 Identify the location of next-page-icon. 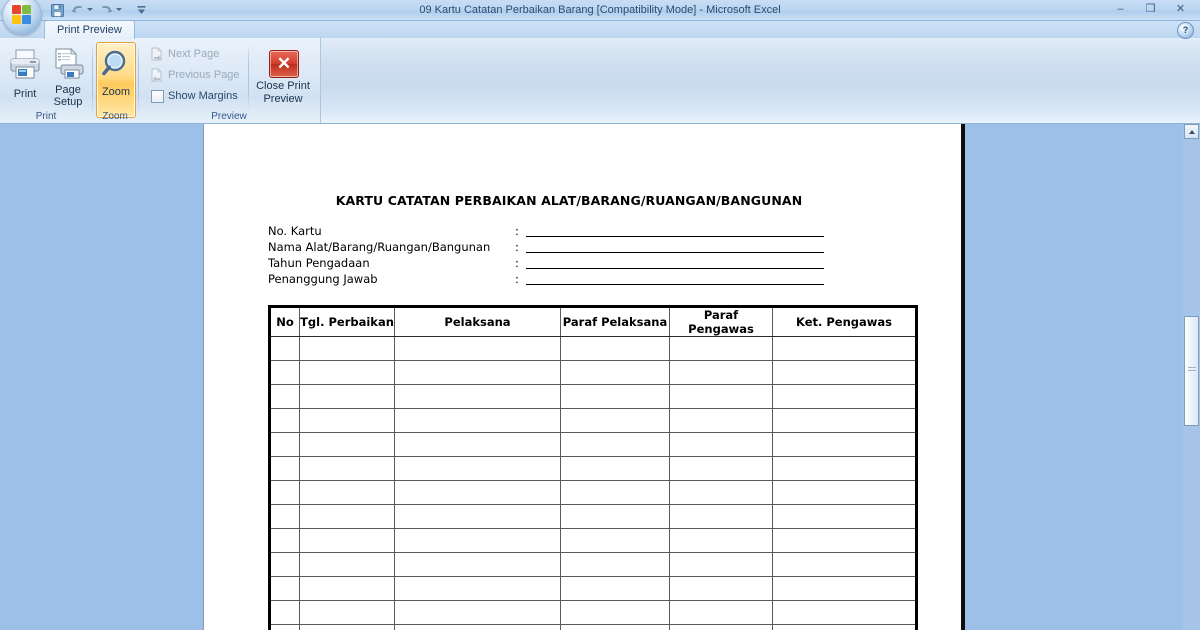
(156, 54).